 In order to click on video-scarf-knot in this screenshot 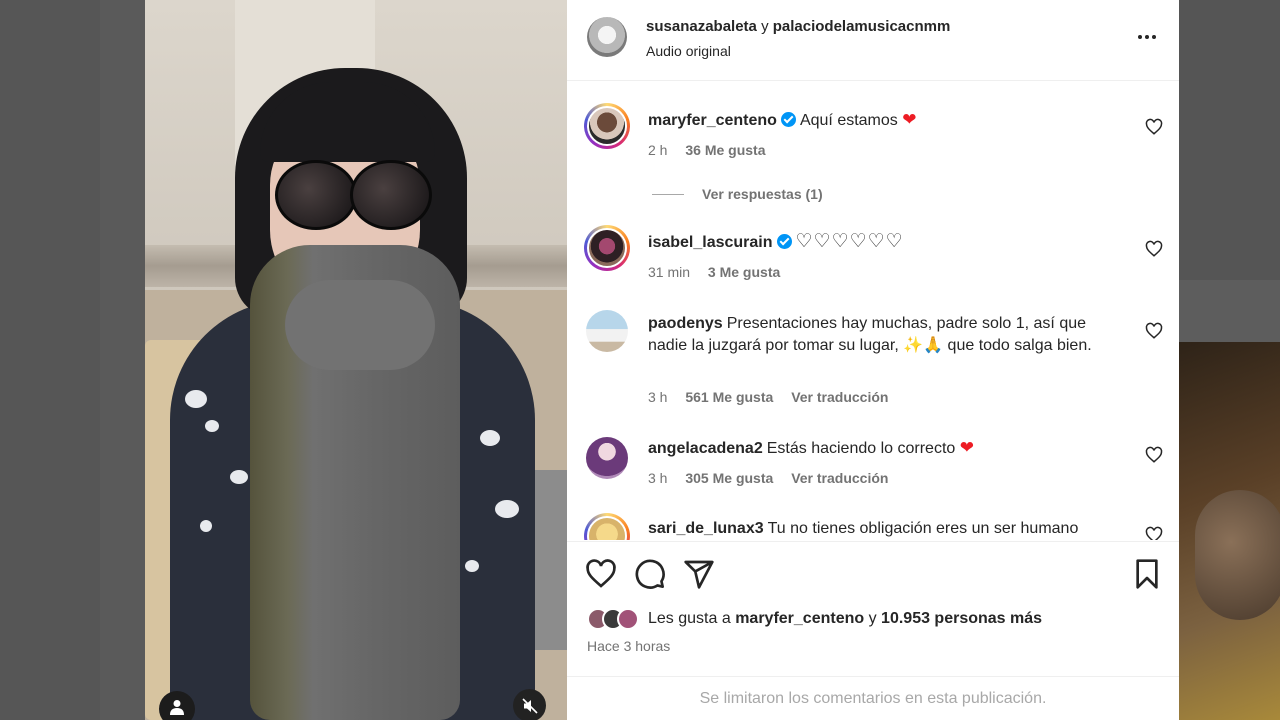, I will do `click(360, 325)`.